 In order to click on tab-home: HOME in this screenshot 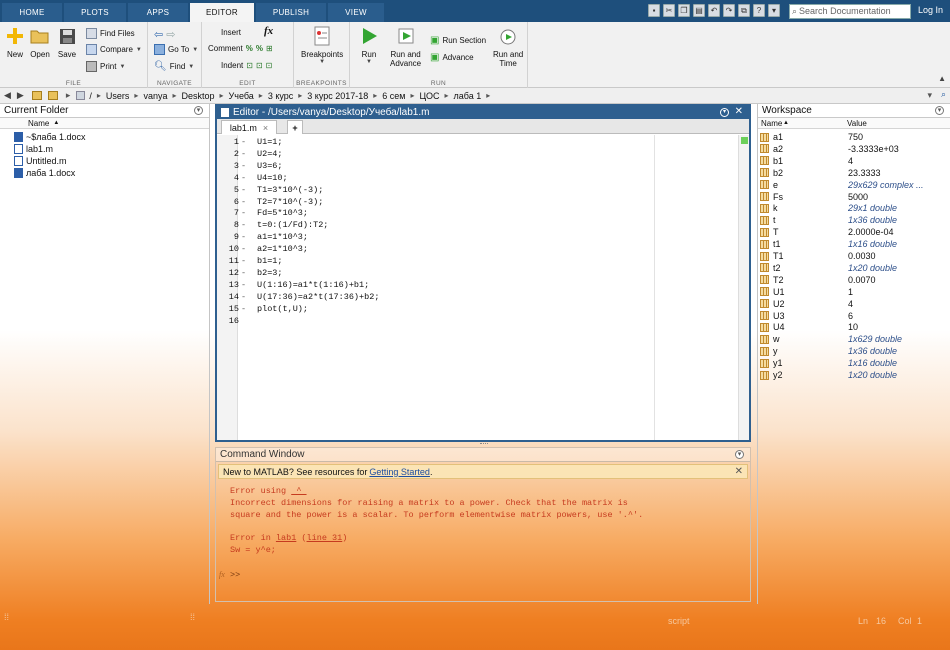, I will do `click(32, 12)`.